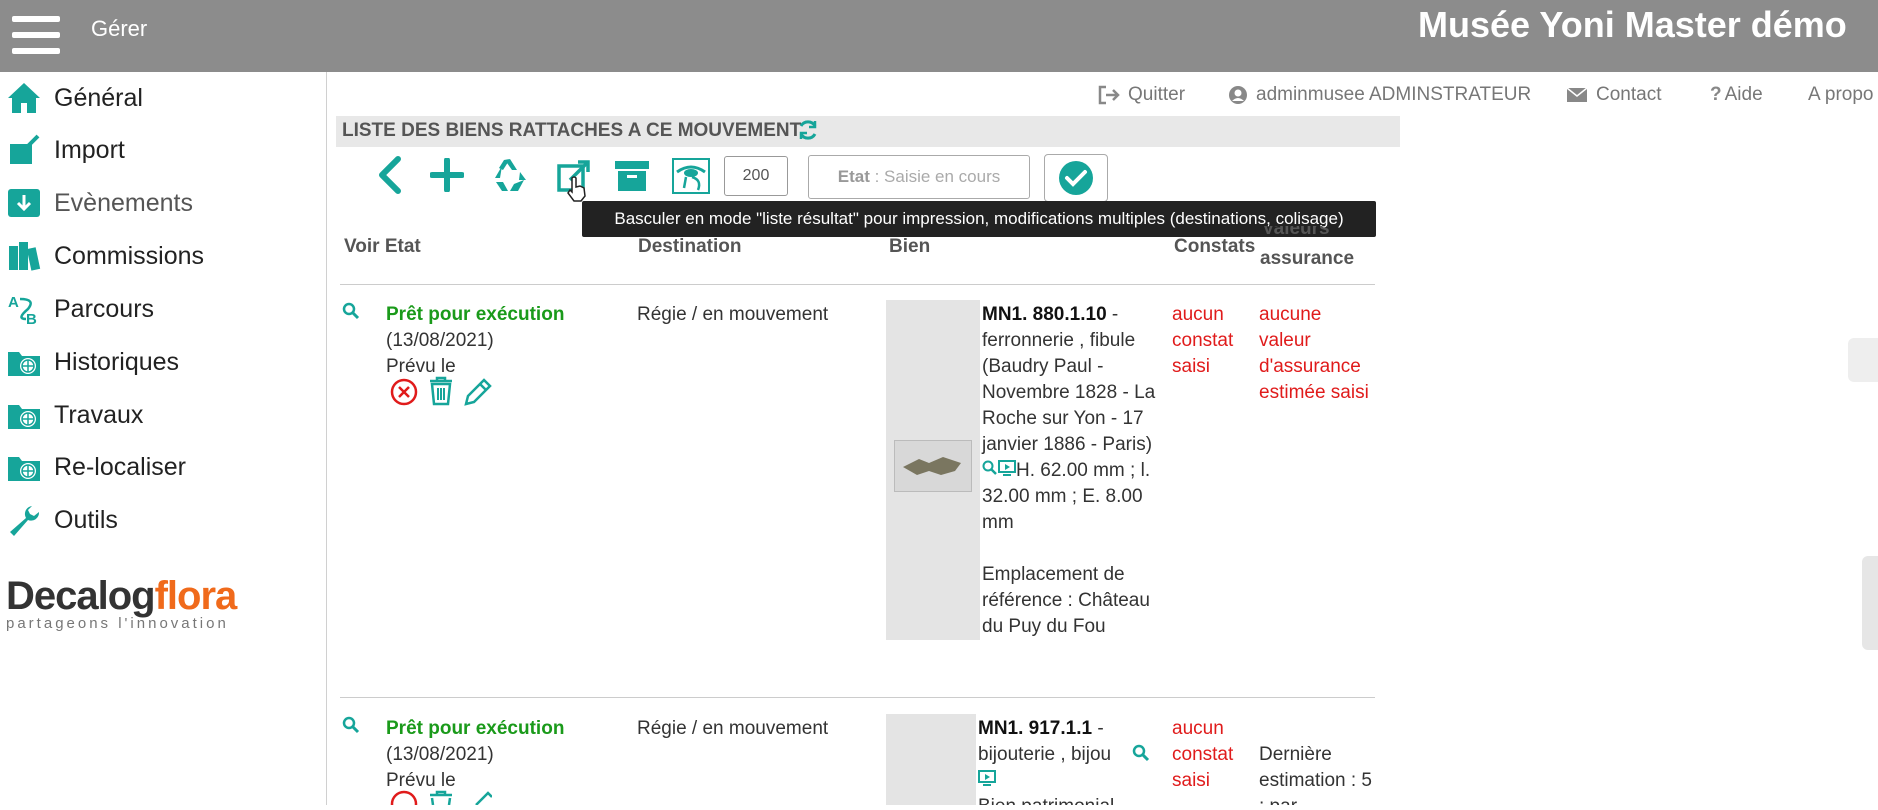  What do you see at coordinates (99, 203) in the screenshot?
I see `sidebar-item-evenements: Evènements` at bounding box center [99, 203].